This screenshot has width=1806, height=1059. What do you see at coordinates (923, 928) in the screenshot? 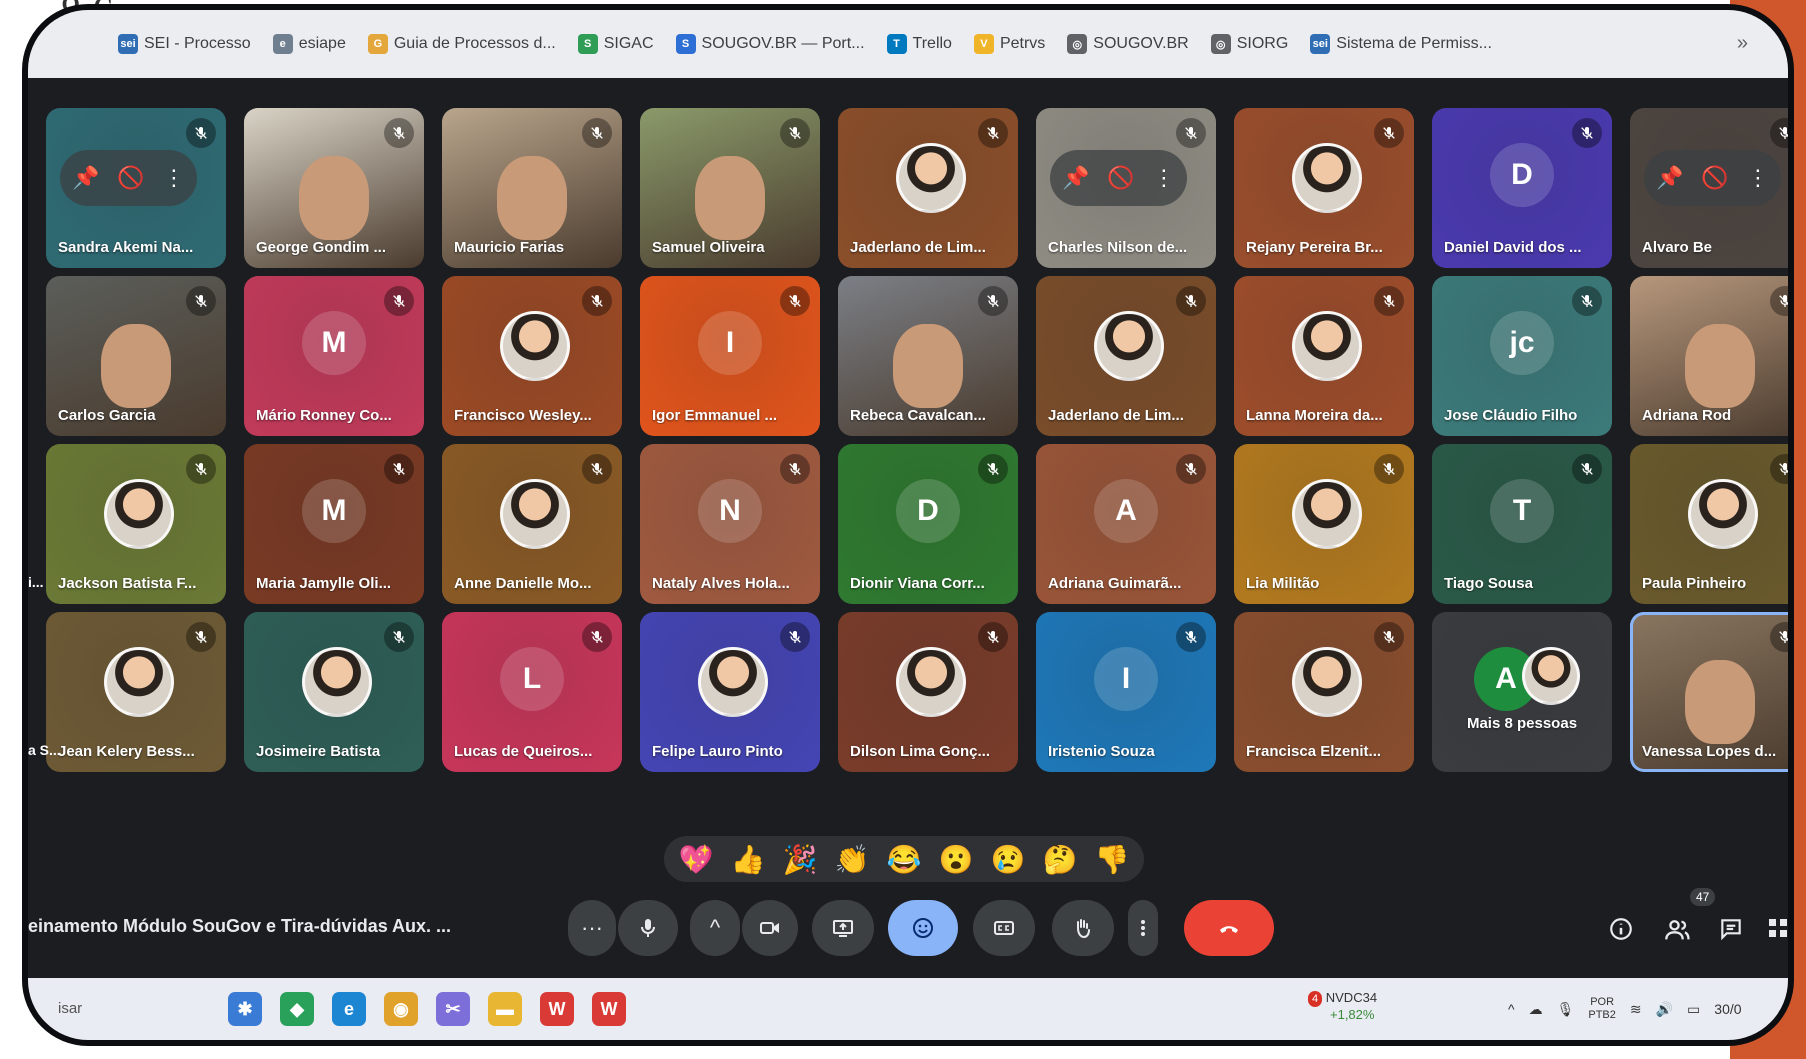
I see `reactions-button` at bounding box center [923, 928].